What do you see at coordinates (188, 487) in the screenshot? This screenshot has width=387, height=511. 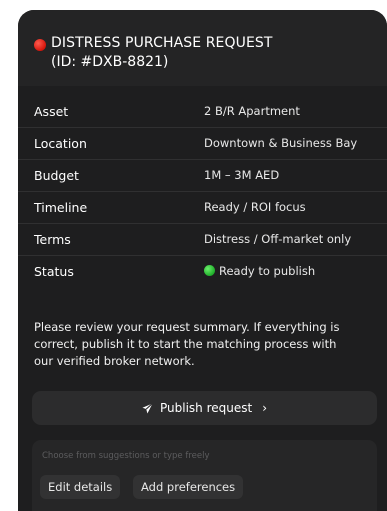 I see `add-preferences-chip: Add preferences` at bounding box center [188, 487].